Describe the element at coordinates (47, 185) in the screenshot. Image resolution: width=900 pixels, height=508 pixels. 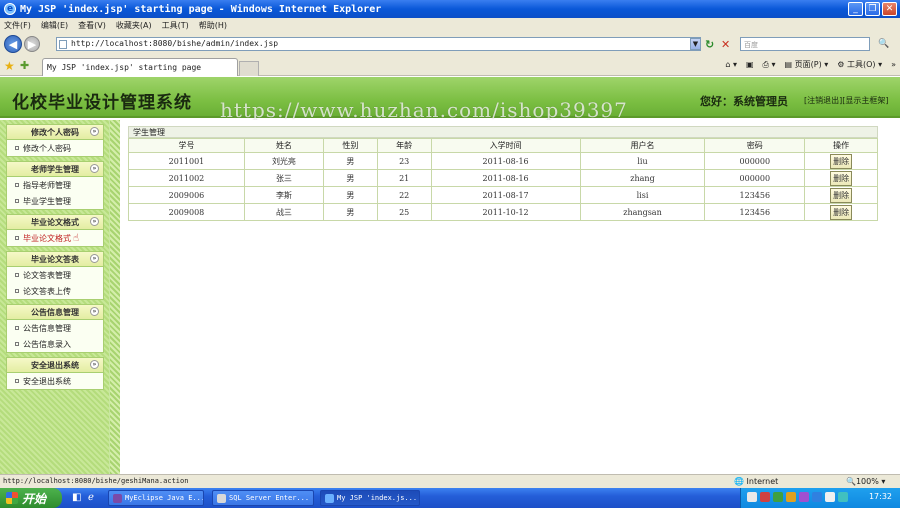
I see `sidebar-item-label: 指导老师管理` at that location.